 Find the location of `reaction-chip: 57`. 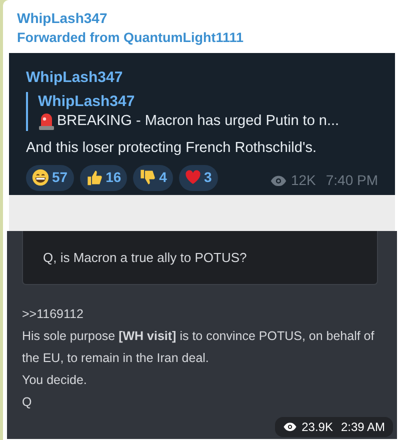

reaction-chip: 57 is located at coordinates (50, 177).